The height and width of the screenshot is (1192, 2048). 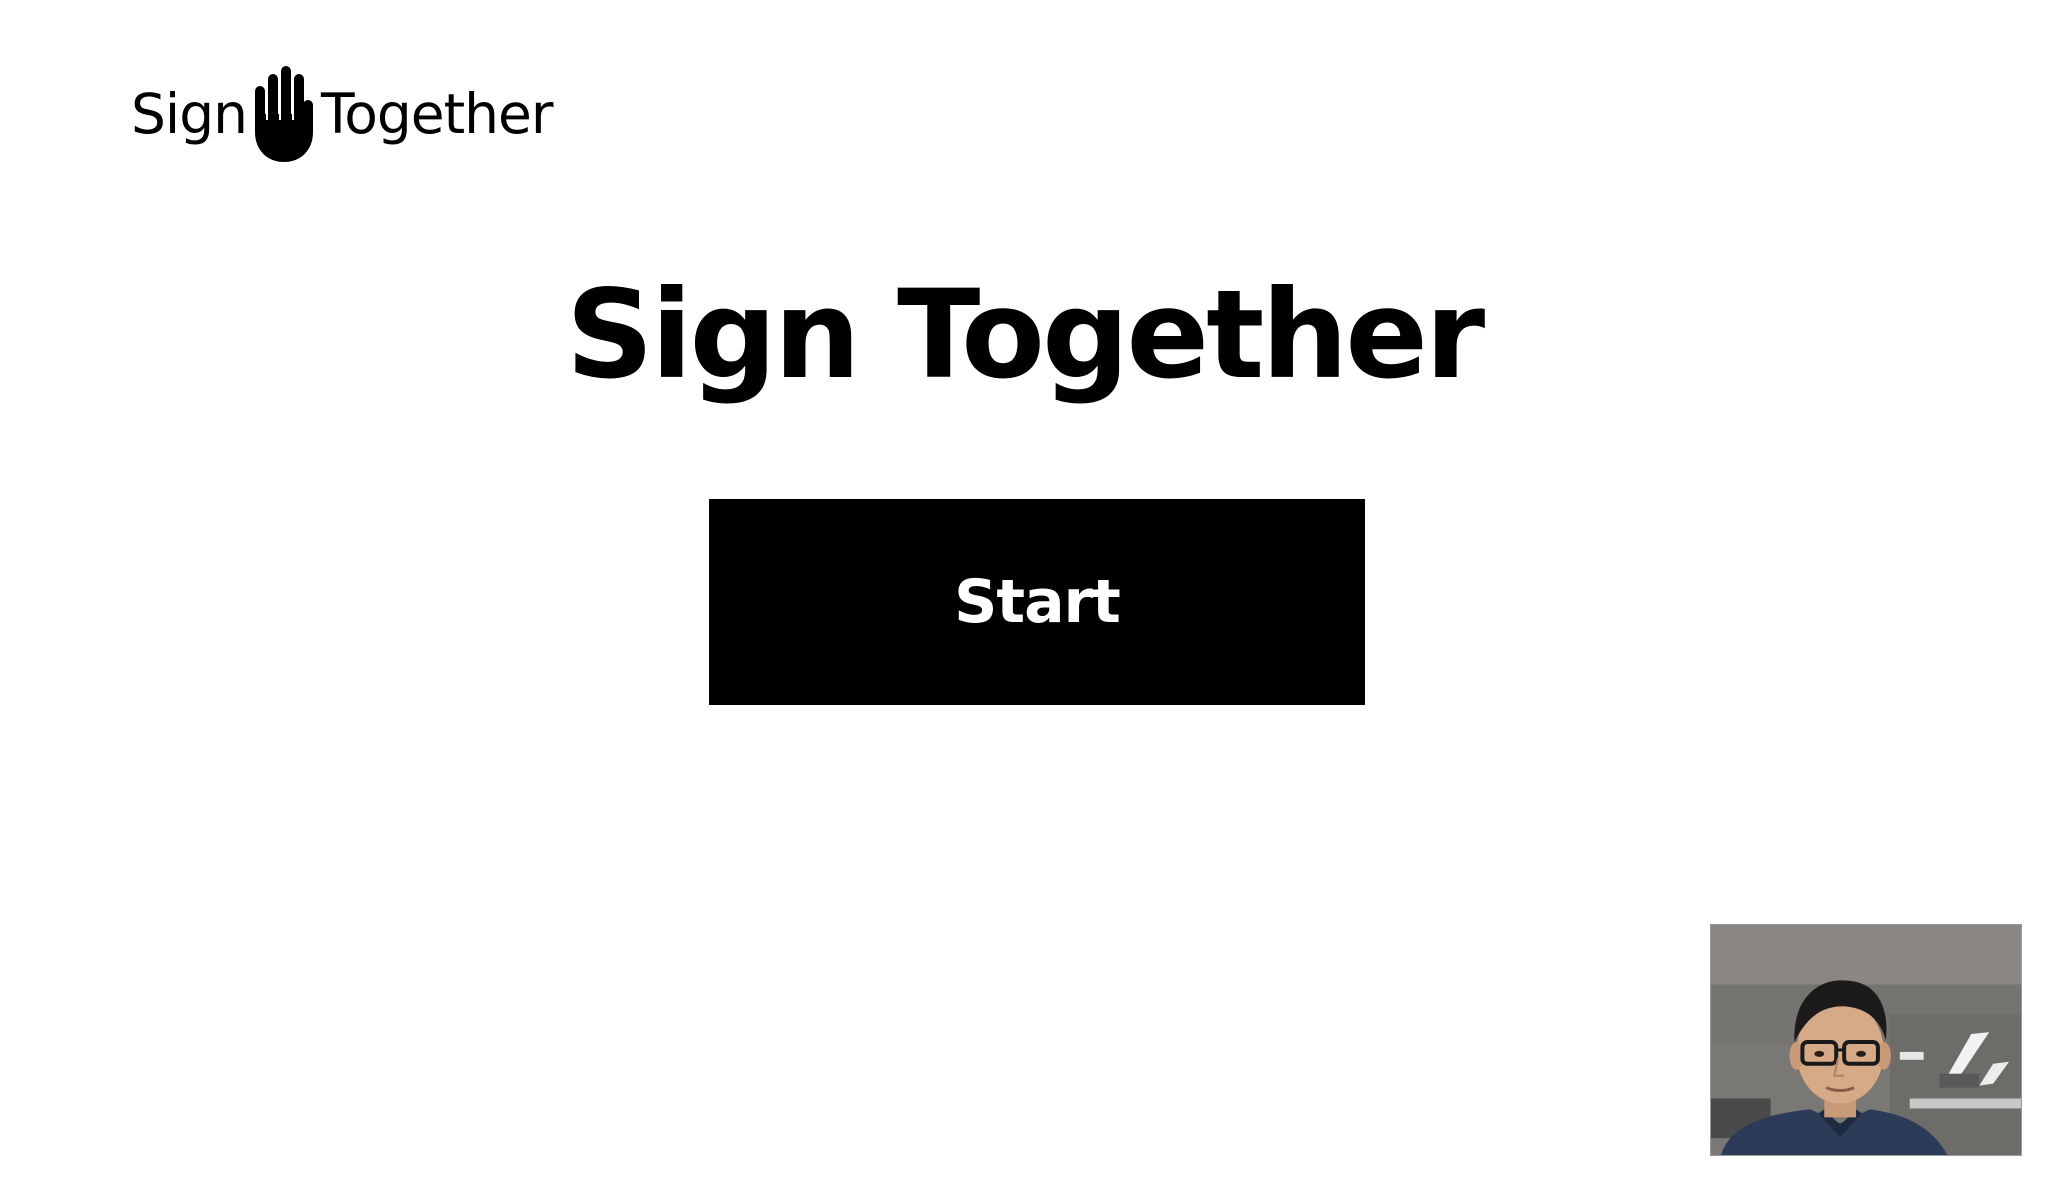 What do you see at coordinates (283, 114) in the screenshot?
I see `raised-hand-icon` at bounding box center [283, 114].